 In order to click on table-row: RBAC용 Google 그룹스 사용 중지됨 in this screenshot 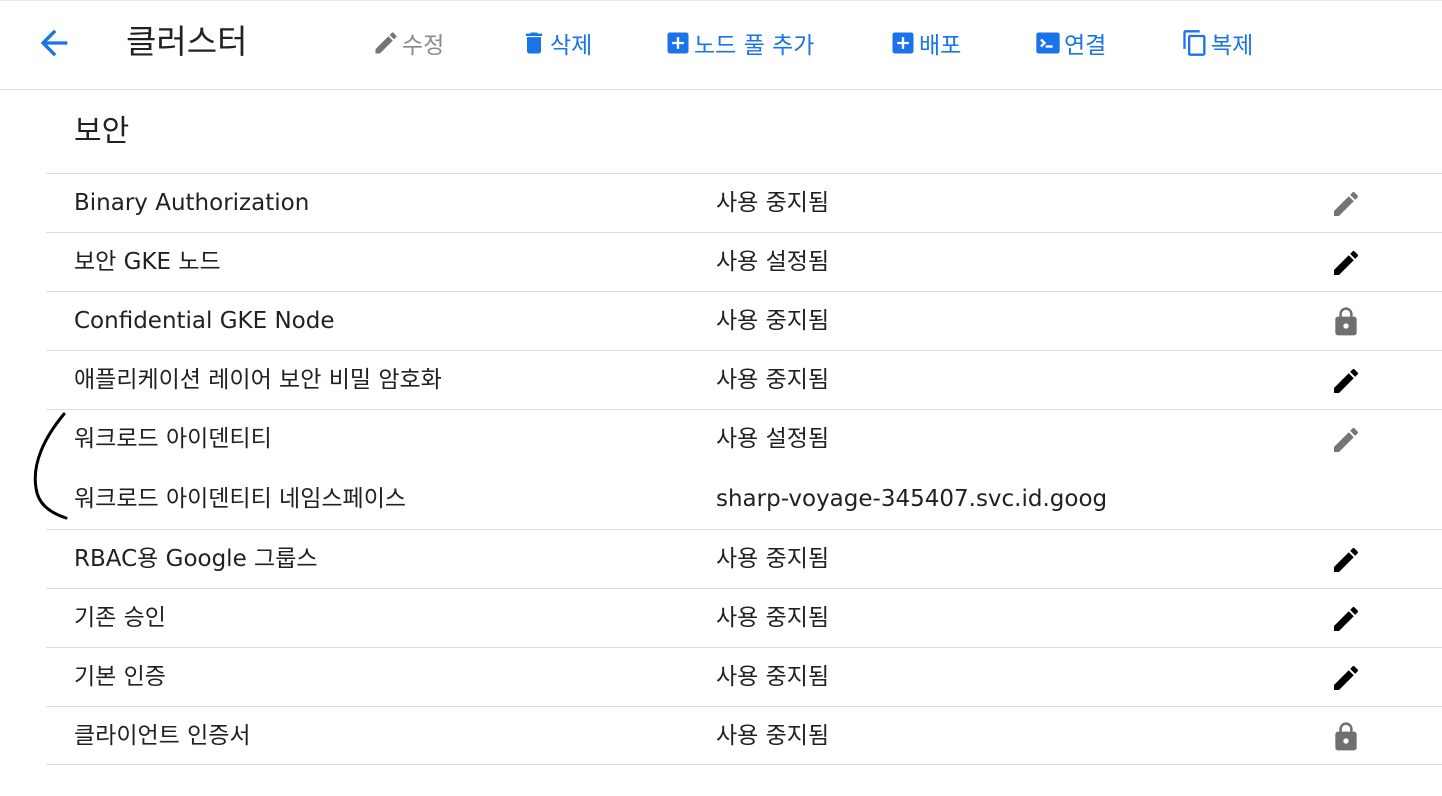, I will do `click(744, 558)`.